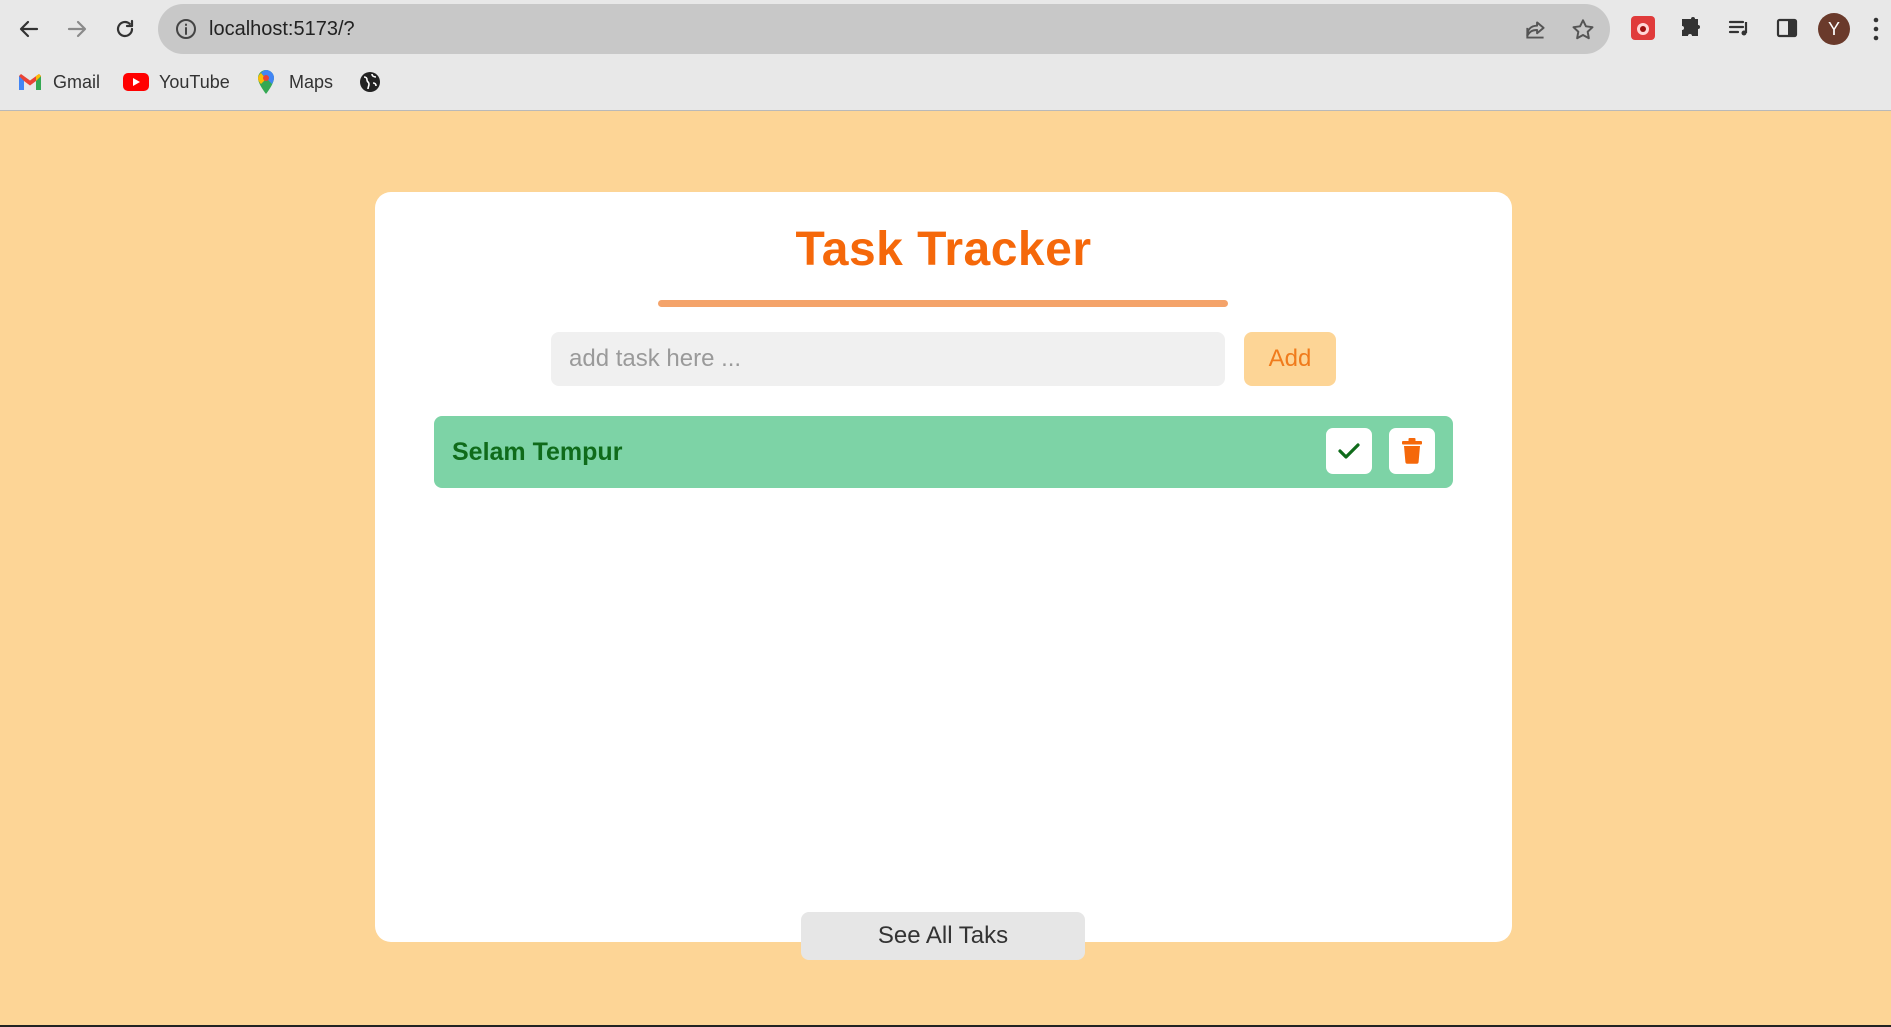 The width and height of the screenshot is (1891, 1027). What do you see at coordinates (943, 452) in the screenshot?
I see `task-item: Selam Tempur` at bounding box center [943, 452].